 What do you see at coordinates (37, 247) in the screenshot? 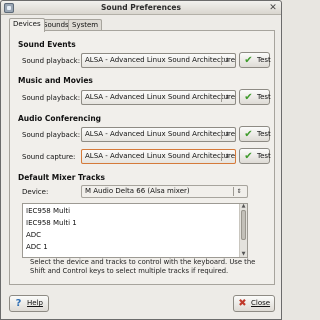
I see `list-item: ADC 1` at bounding box center [37, 247].